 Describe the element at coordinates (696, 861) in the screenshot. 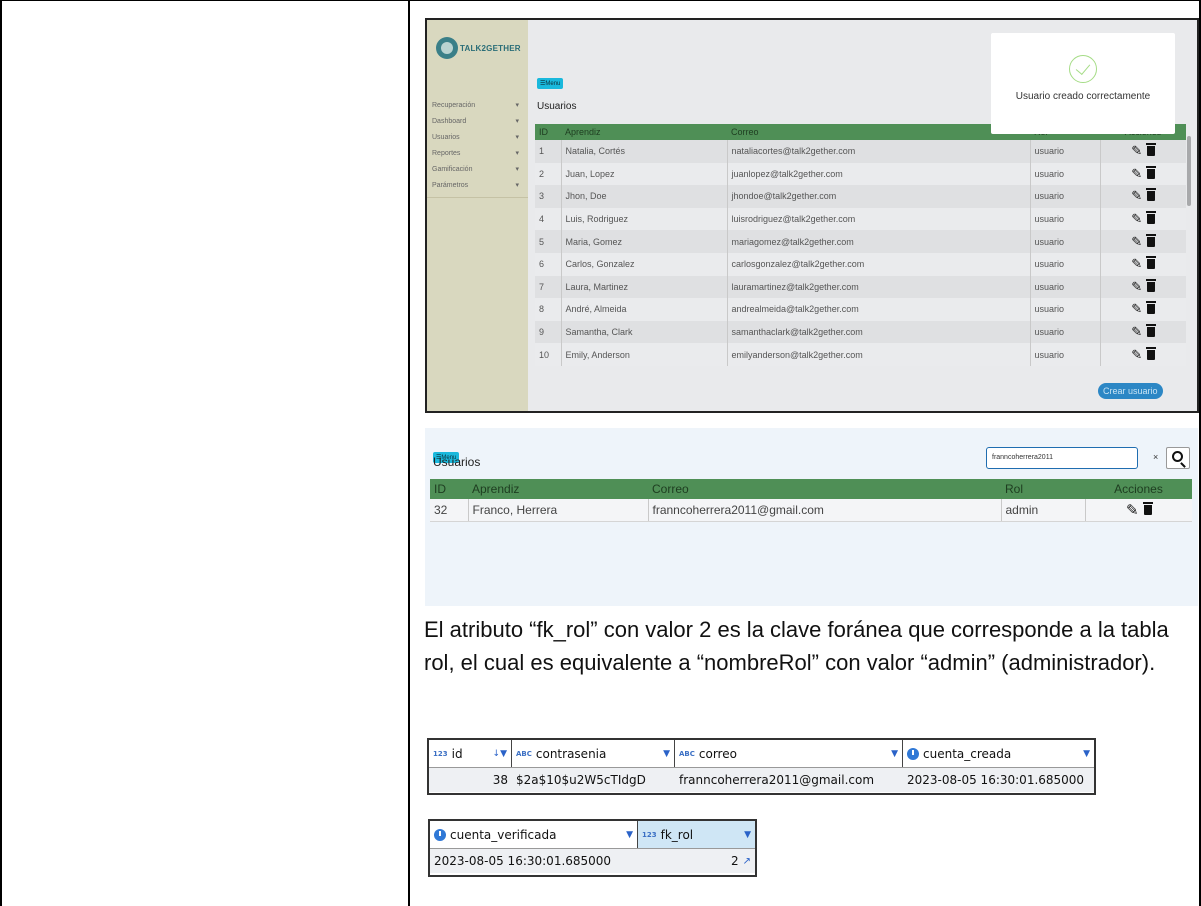

I see `grid-cell-fk-rol: 2 ↗` at that location.